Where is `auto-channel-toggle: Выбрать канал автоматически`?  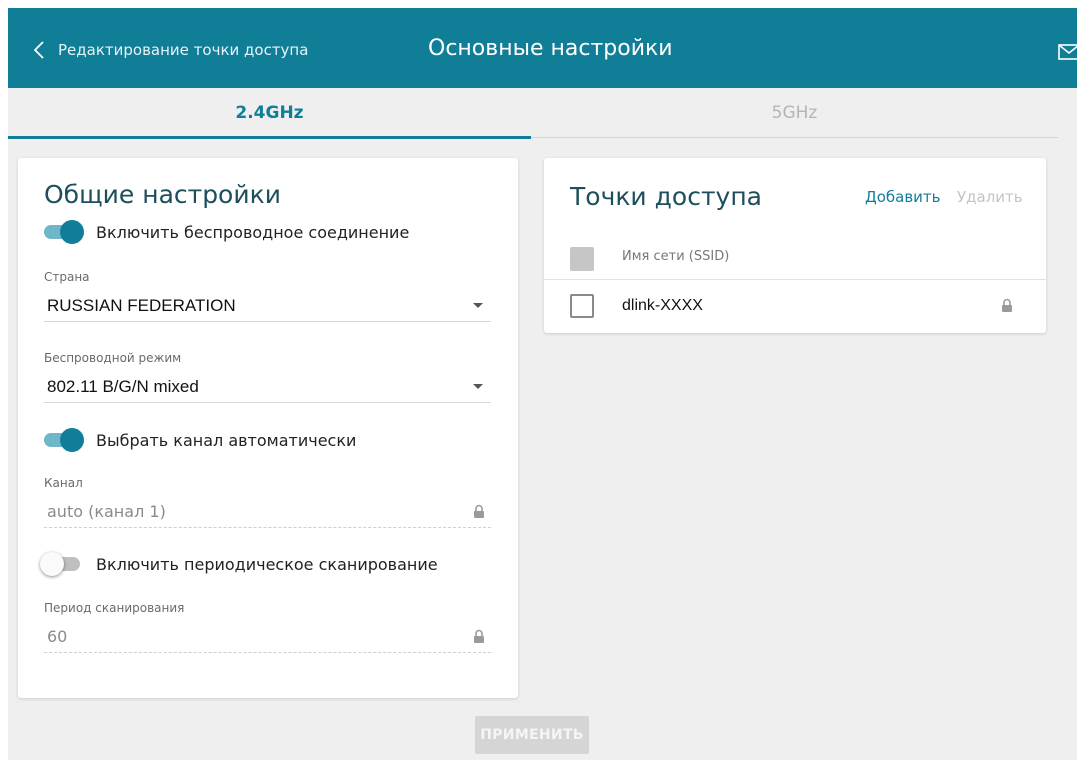 auto-channel-toggle: Выбрать канал автоматически is located at coordinates (200, 440).